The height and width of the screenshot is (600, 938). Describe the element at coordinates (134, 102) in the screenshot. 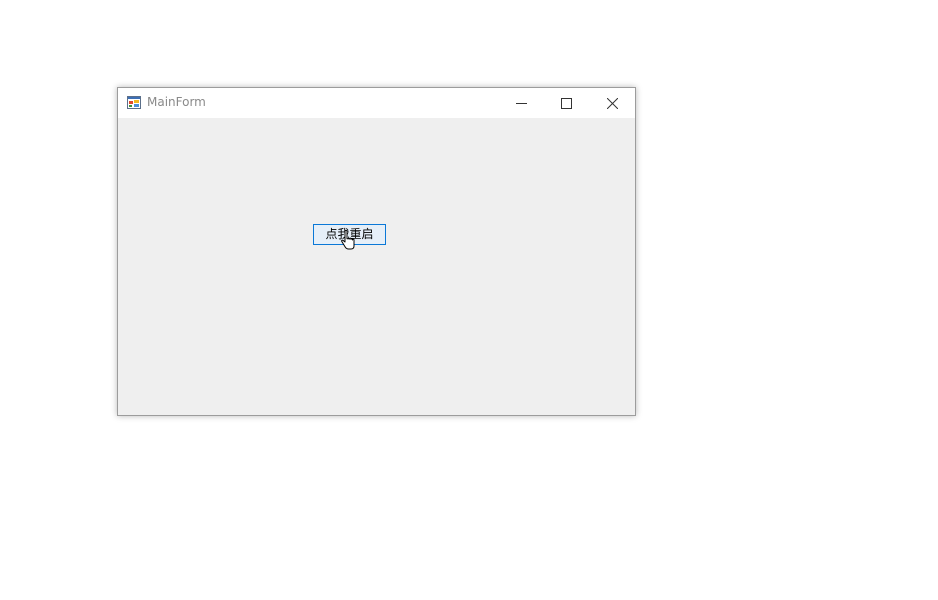

I see `winforms-app-icon` at that location.